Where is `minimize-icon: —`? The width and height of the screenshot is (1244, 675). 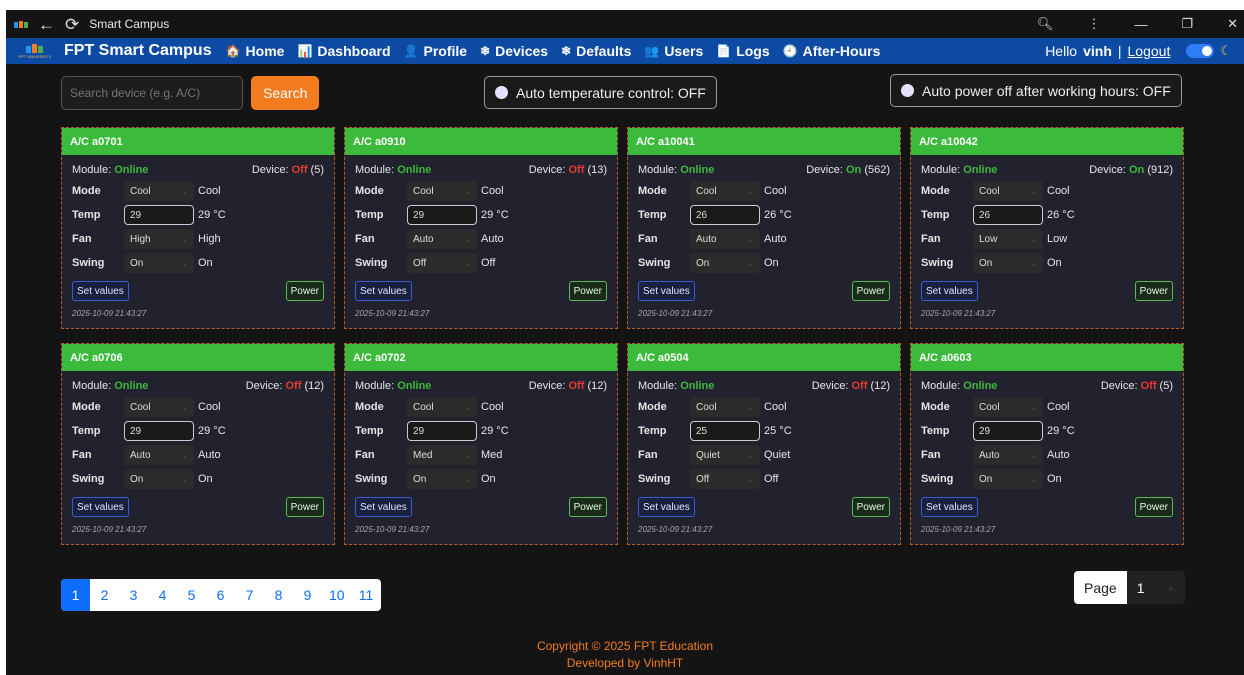 minimize-icon: — is located at coordinates (1140, 24).